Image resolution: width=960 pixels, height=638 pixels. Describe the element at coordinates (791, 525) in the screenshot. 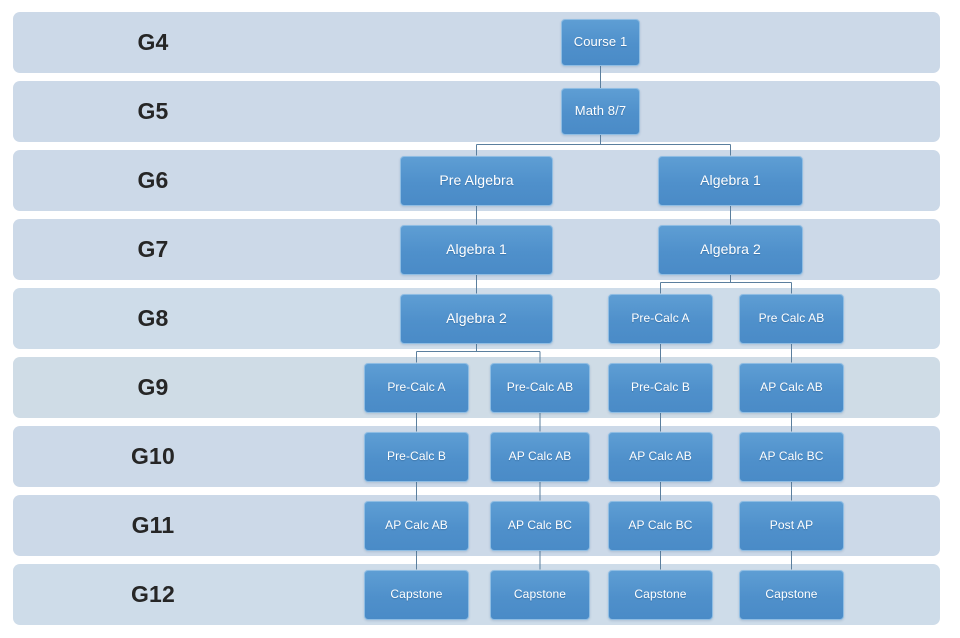

I see `course-node-g11_postap: Post AP` at that location.